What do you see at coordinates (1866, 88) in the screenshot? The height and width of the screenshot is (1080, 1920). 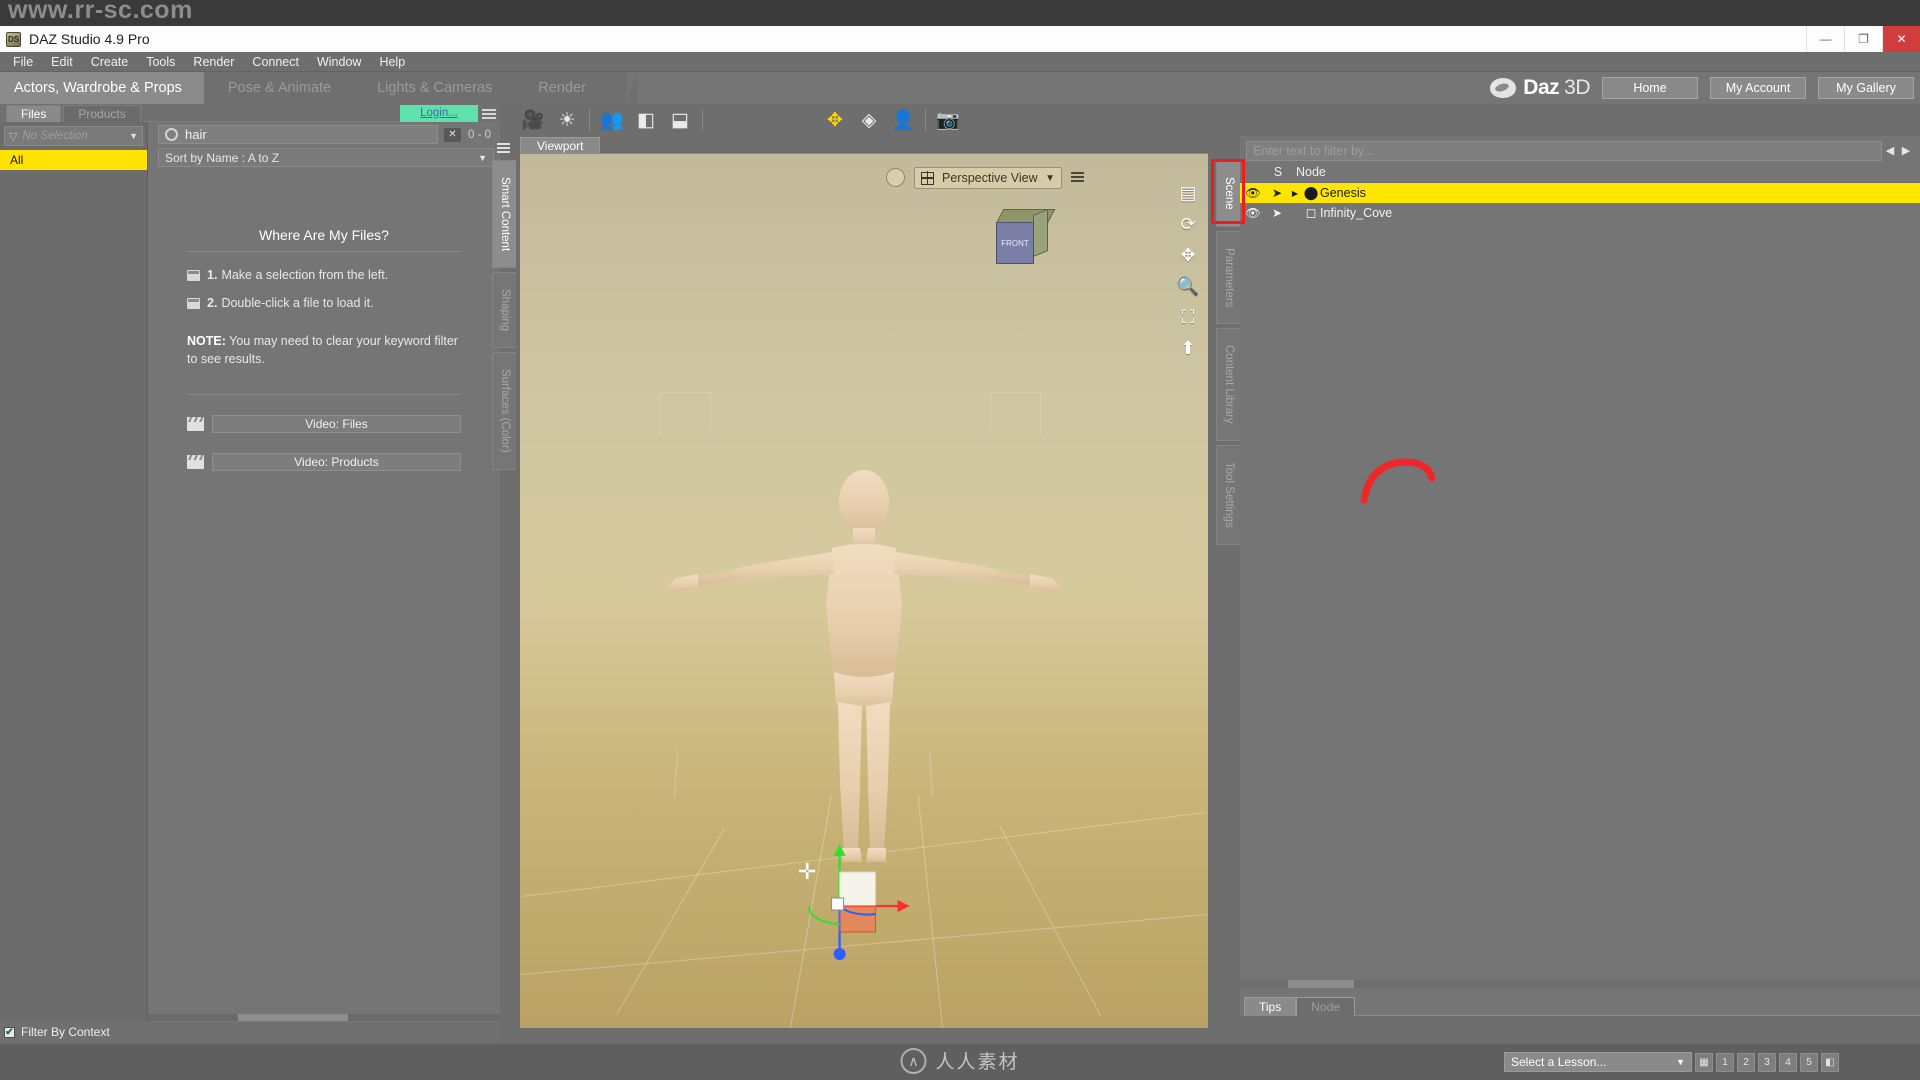 I see `nav-my-gallery-button: My Gallery` at bounding box center [1866, 88].